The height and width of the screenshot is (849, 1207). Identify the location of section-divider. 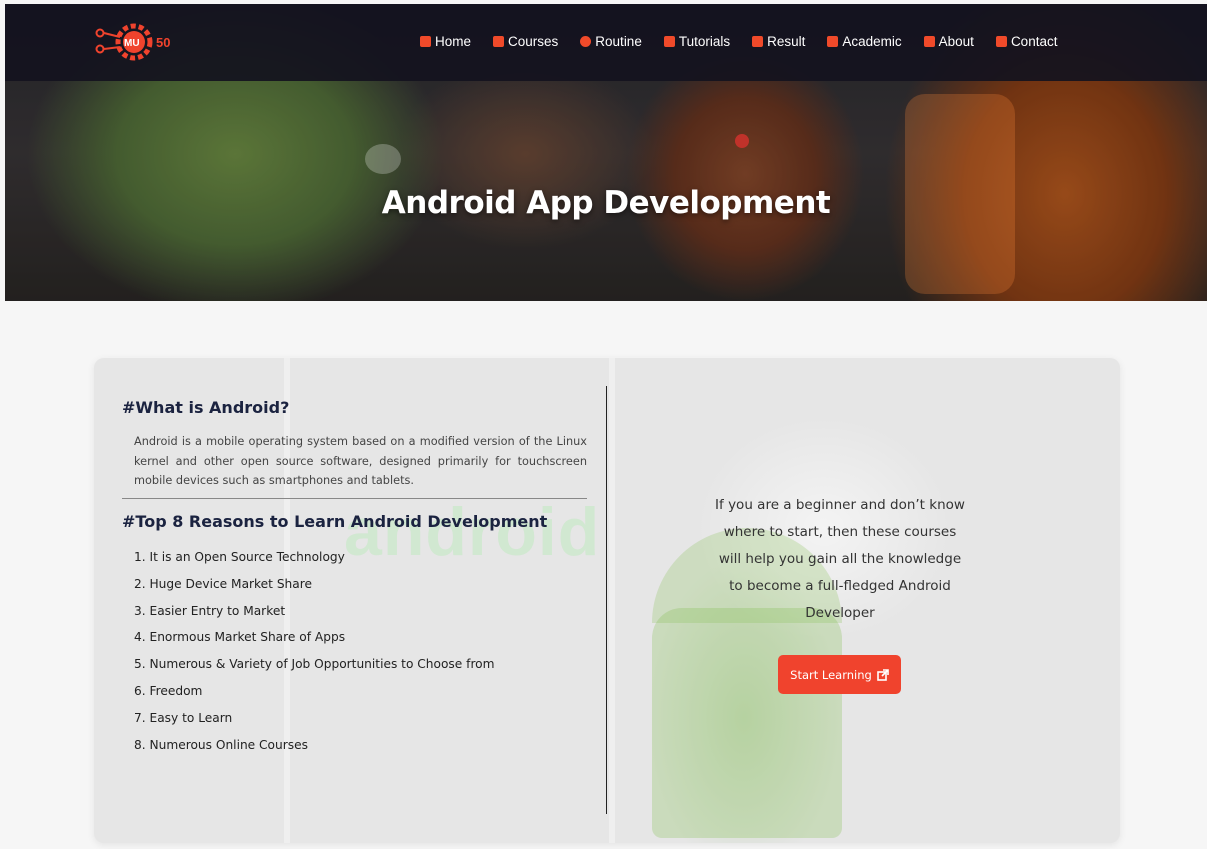
(354, 498).